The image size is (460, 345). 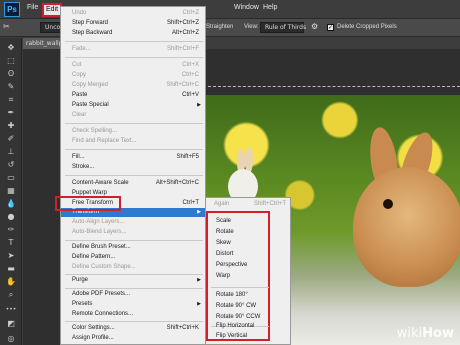 What do you see at coordinates (11, 112) in the screenshot?
I see `eyedropper-tool-icon: ✒` at bounding box center [11, 112].